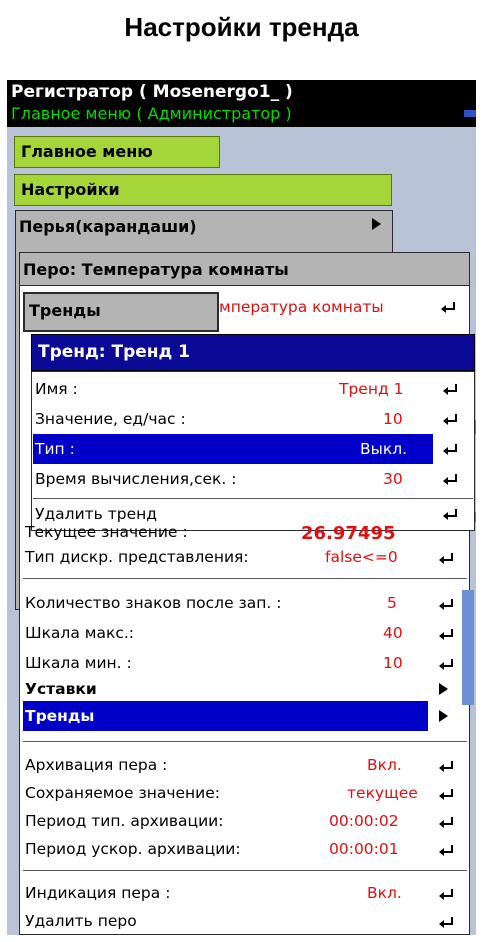  Describe the element at coordinates (153, 603) in the screenshot. I see `decimals-label: Количество знаков после зап. :` at that location.